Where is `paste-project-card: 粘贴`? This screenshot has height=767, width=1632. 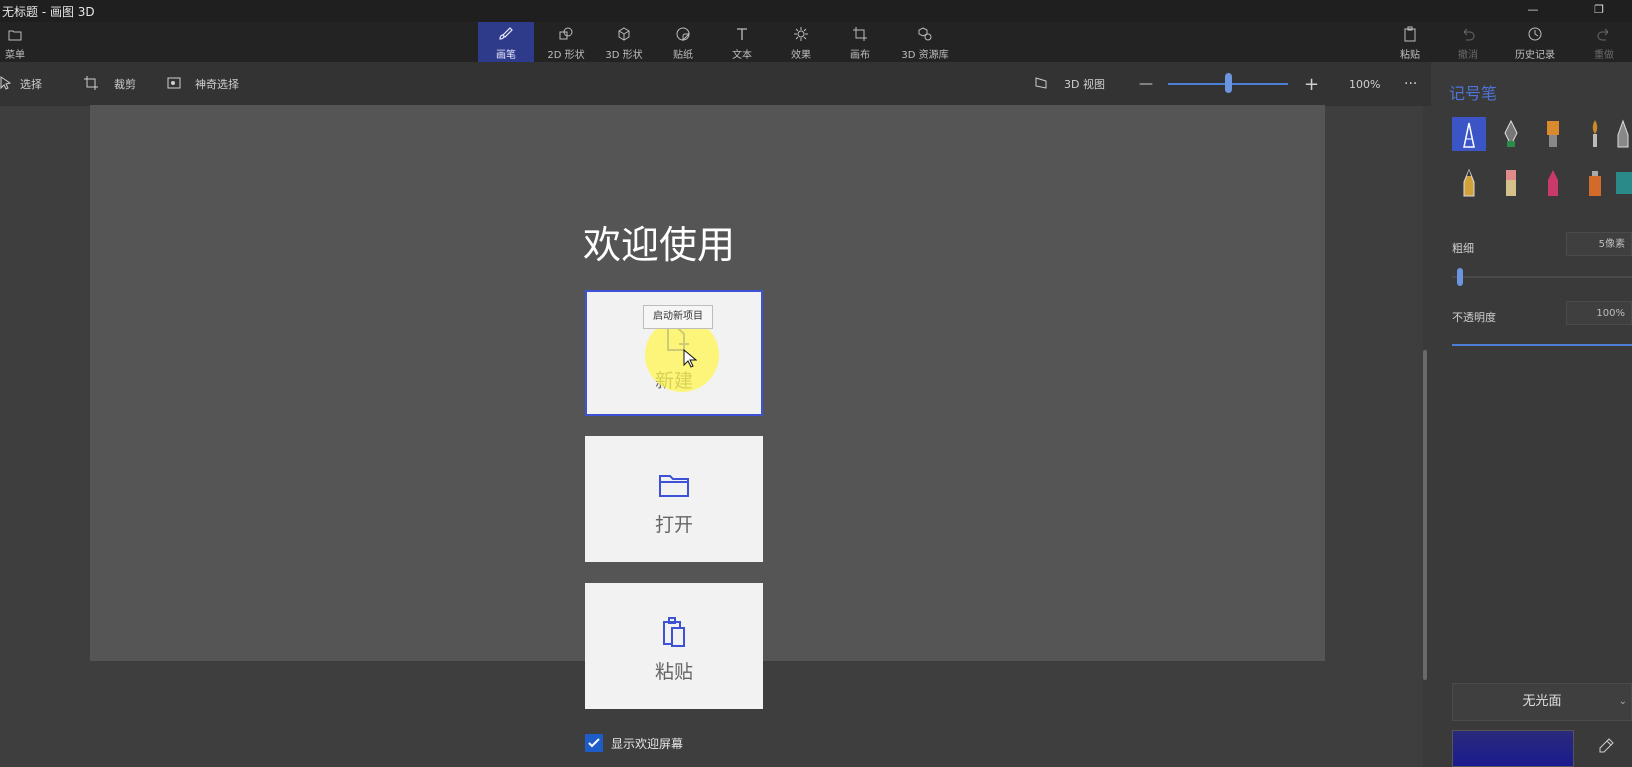 paste-project-card: 粘贴 is located at coordinates (674, 646).